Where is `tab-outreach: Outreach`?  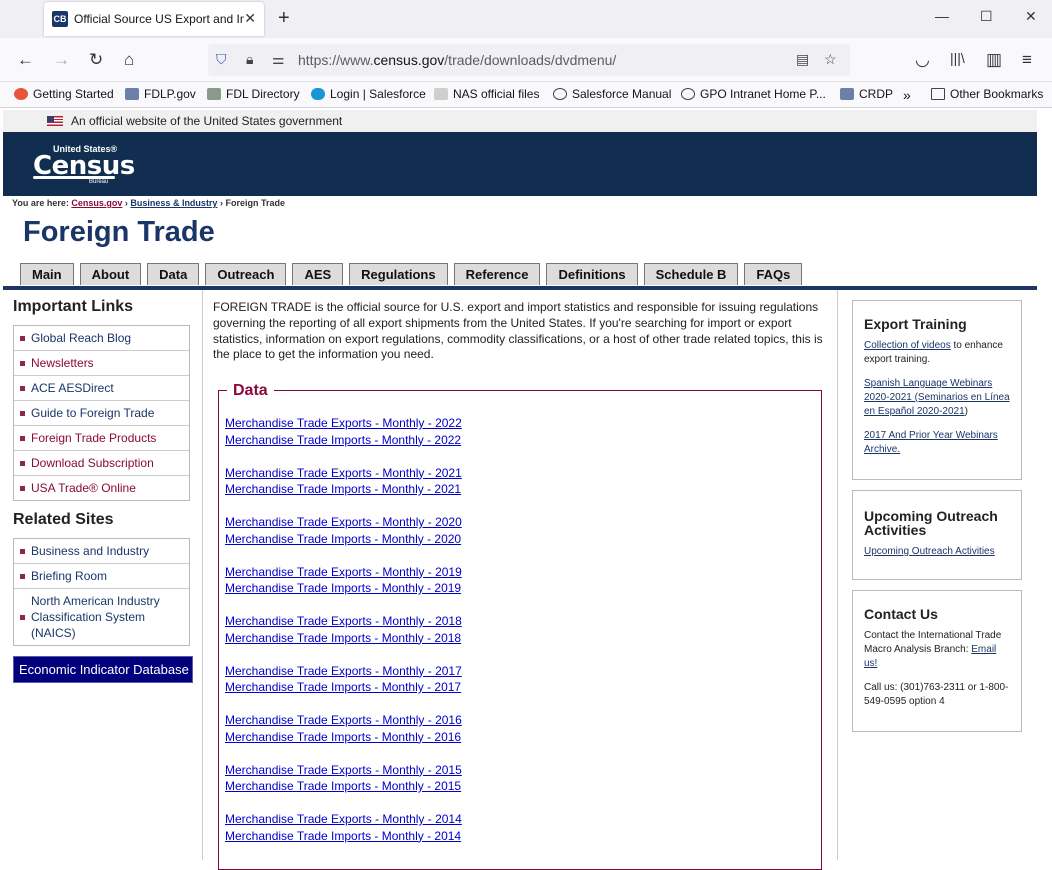
tab-outreach: Outreach is located at coordinates (246, 274).